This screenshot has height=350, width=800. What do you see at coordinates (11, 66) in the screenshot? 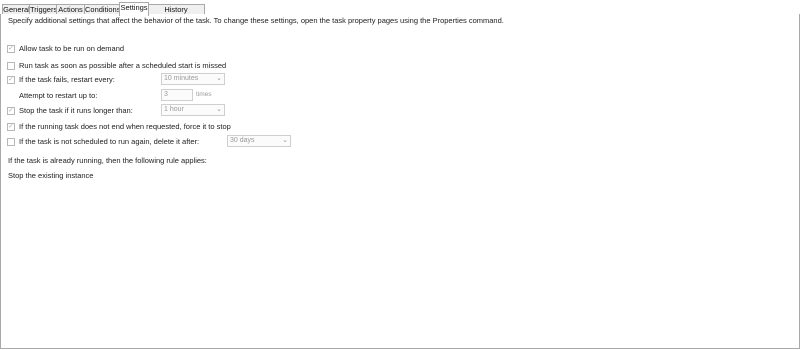
I see `run-asap-checkbox` at bounding box center [11, 66].